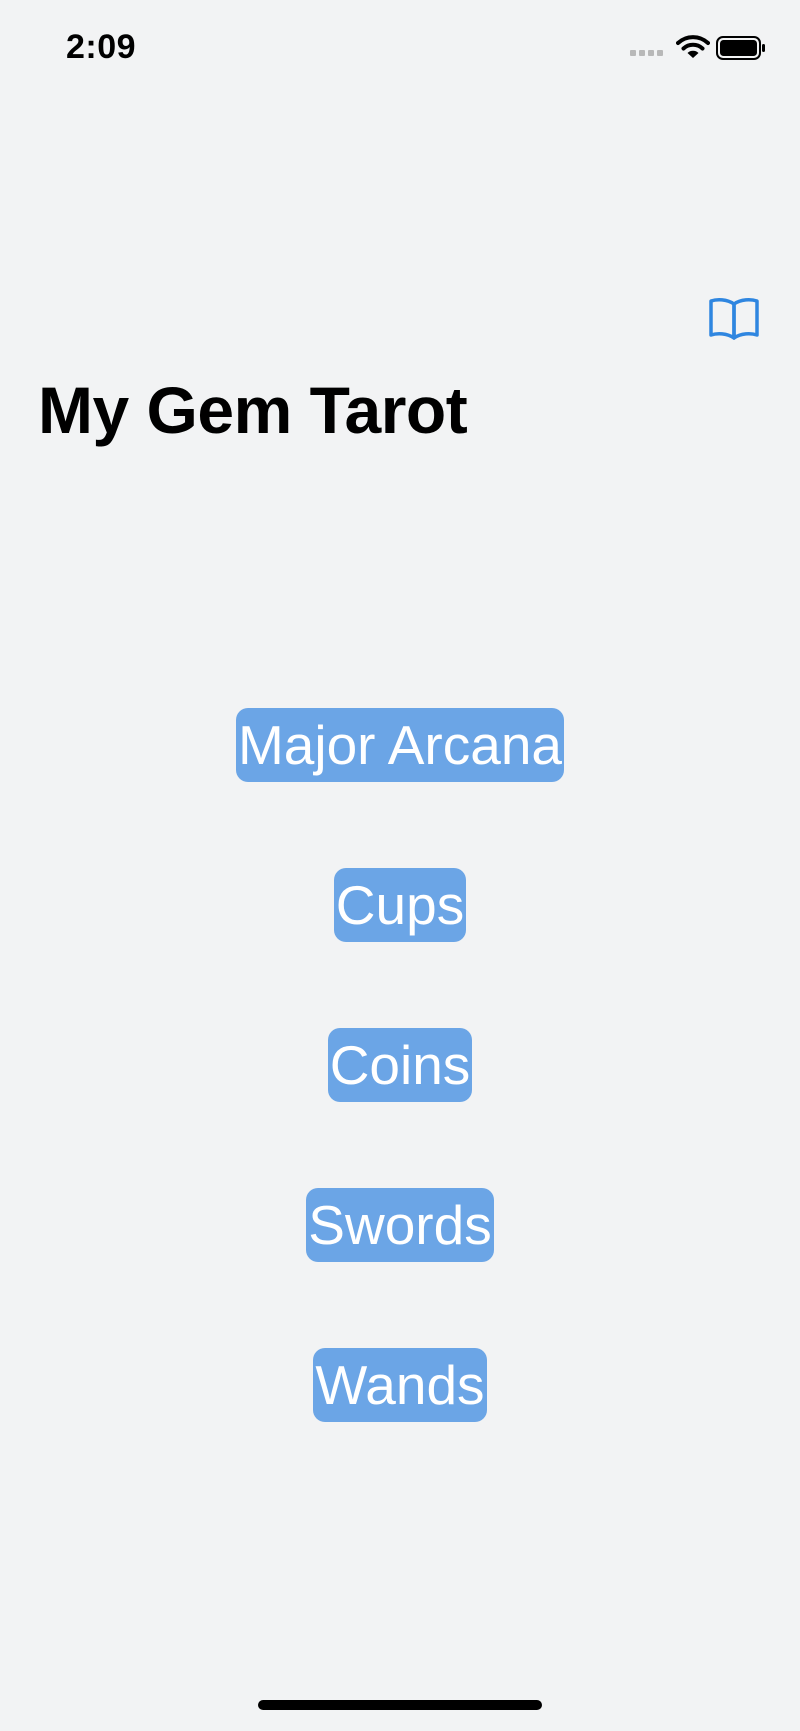 The image size is (800, 1731). What do you see at coordinates (693, 46) in the screenshot?
I see `wifi-icon` at bounding box center [693, 46].